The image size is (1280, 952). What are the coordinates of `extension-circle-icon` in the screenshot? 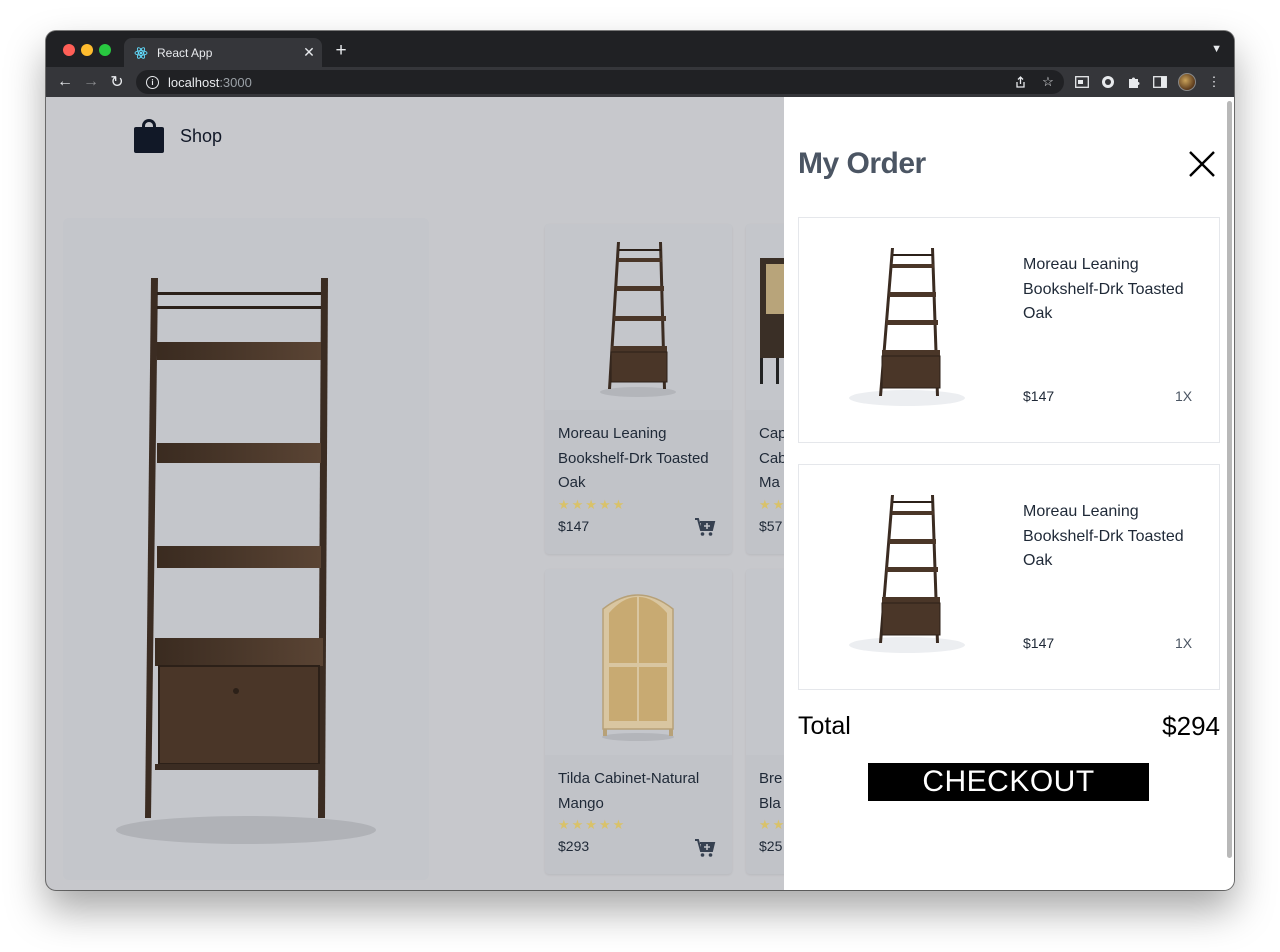 It's located at (1108, 82).